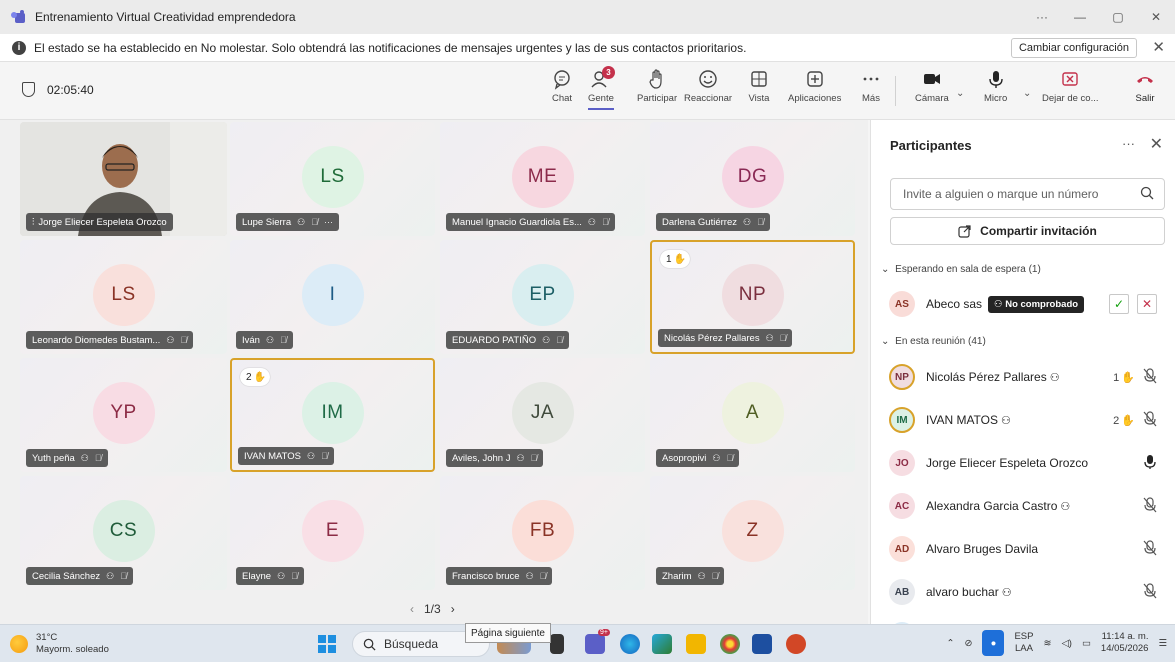  What do you see at coordinates (1029, 506) in the screenshot?
I see `participant-row: AC Alexandra Garcia Castro ⚇` at bounding box center [1029, 506].